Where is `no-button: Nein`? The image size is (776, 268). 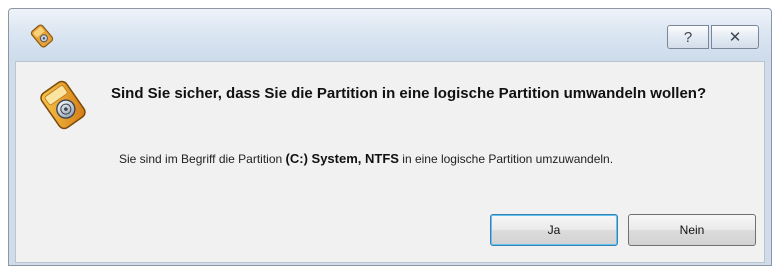 no-button: Nein is located at coordinates (692, 230).